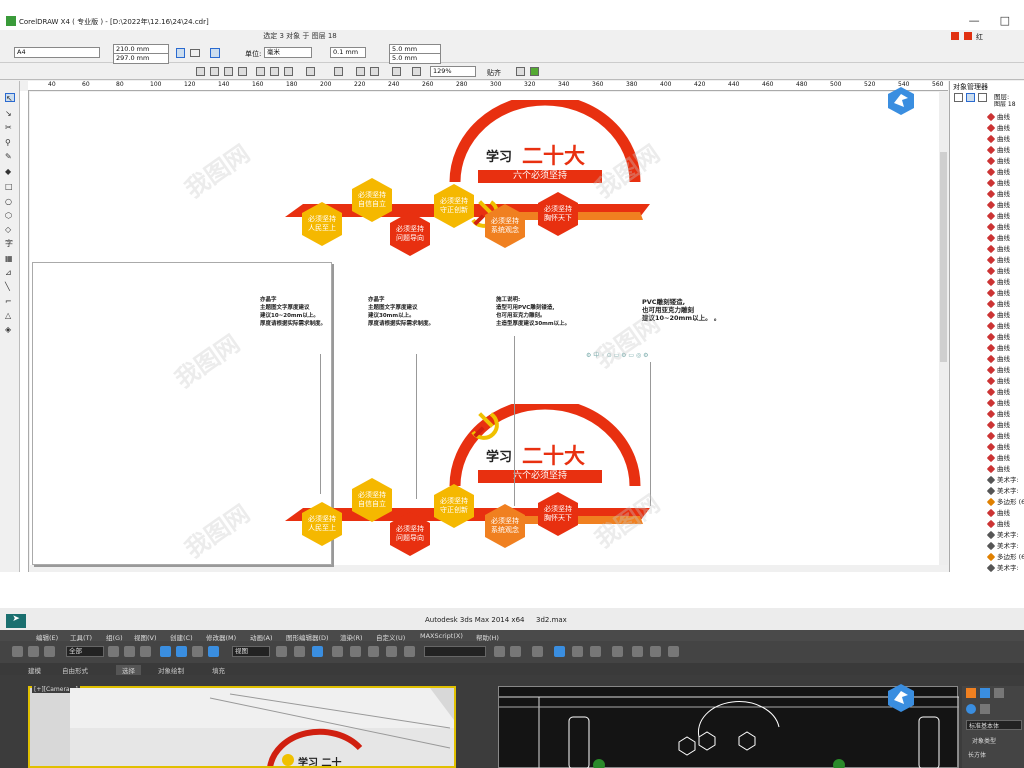 The height and width of the screenshot is (768, 1024). Describe the element at coordinates (985, 693) in the screenshot. I see `modify-tab-icon` at that location.